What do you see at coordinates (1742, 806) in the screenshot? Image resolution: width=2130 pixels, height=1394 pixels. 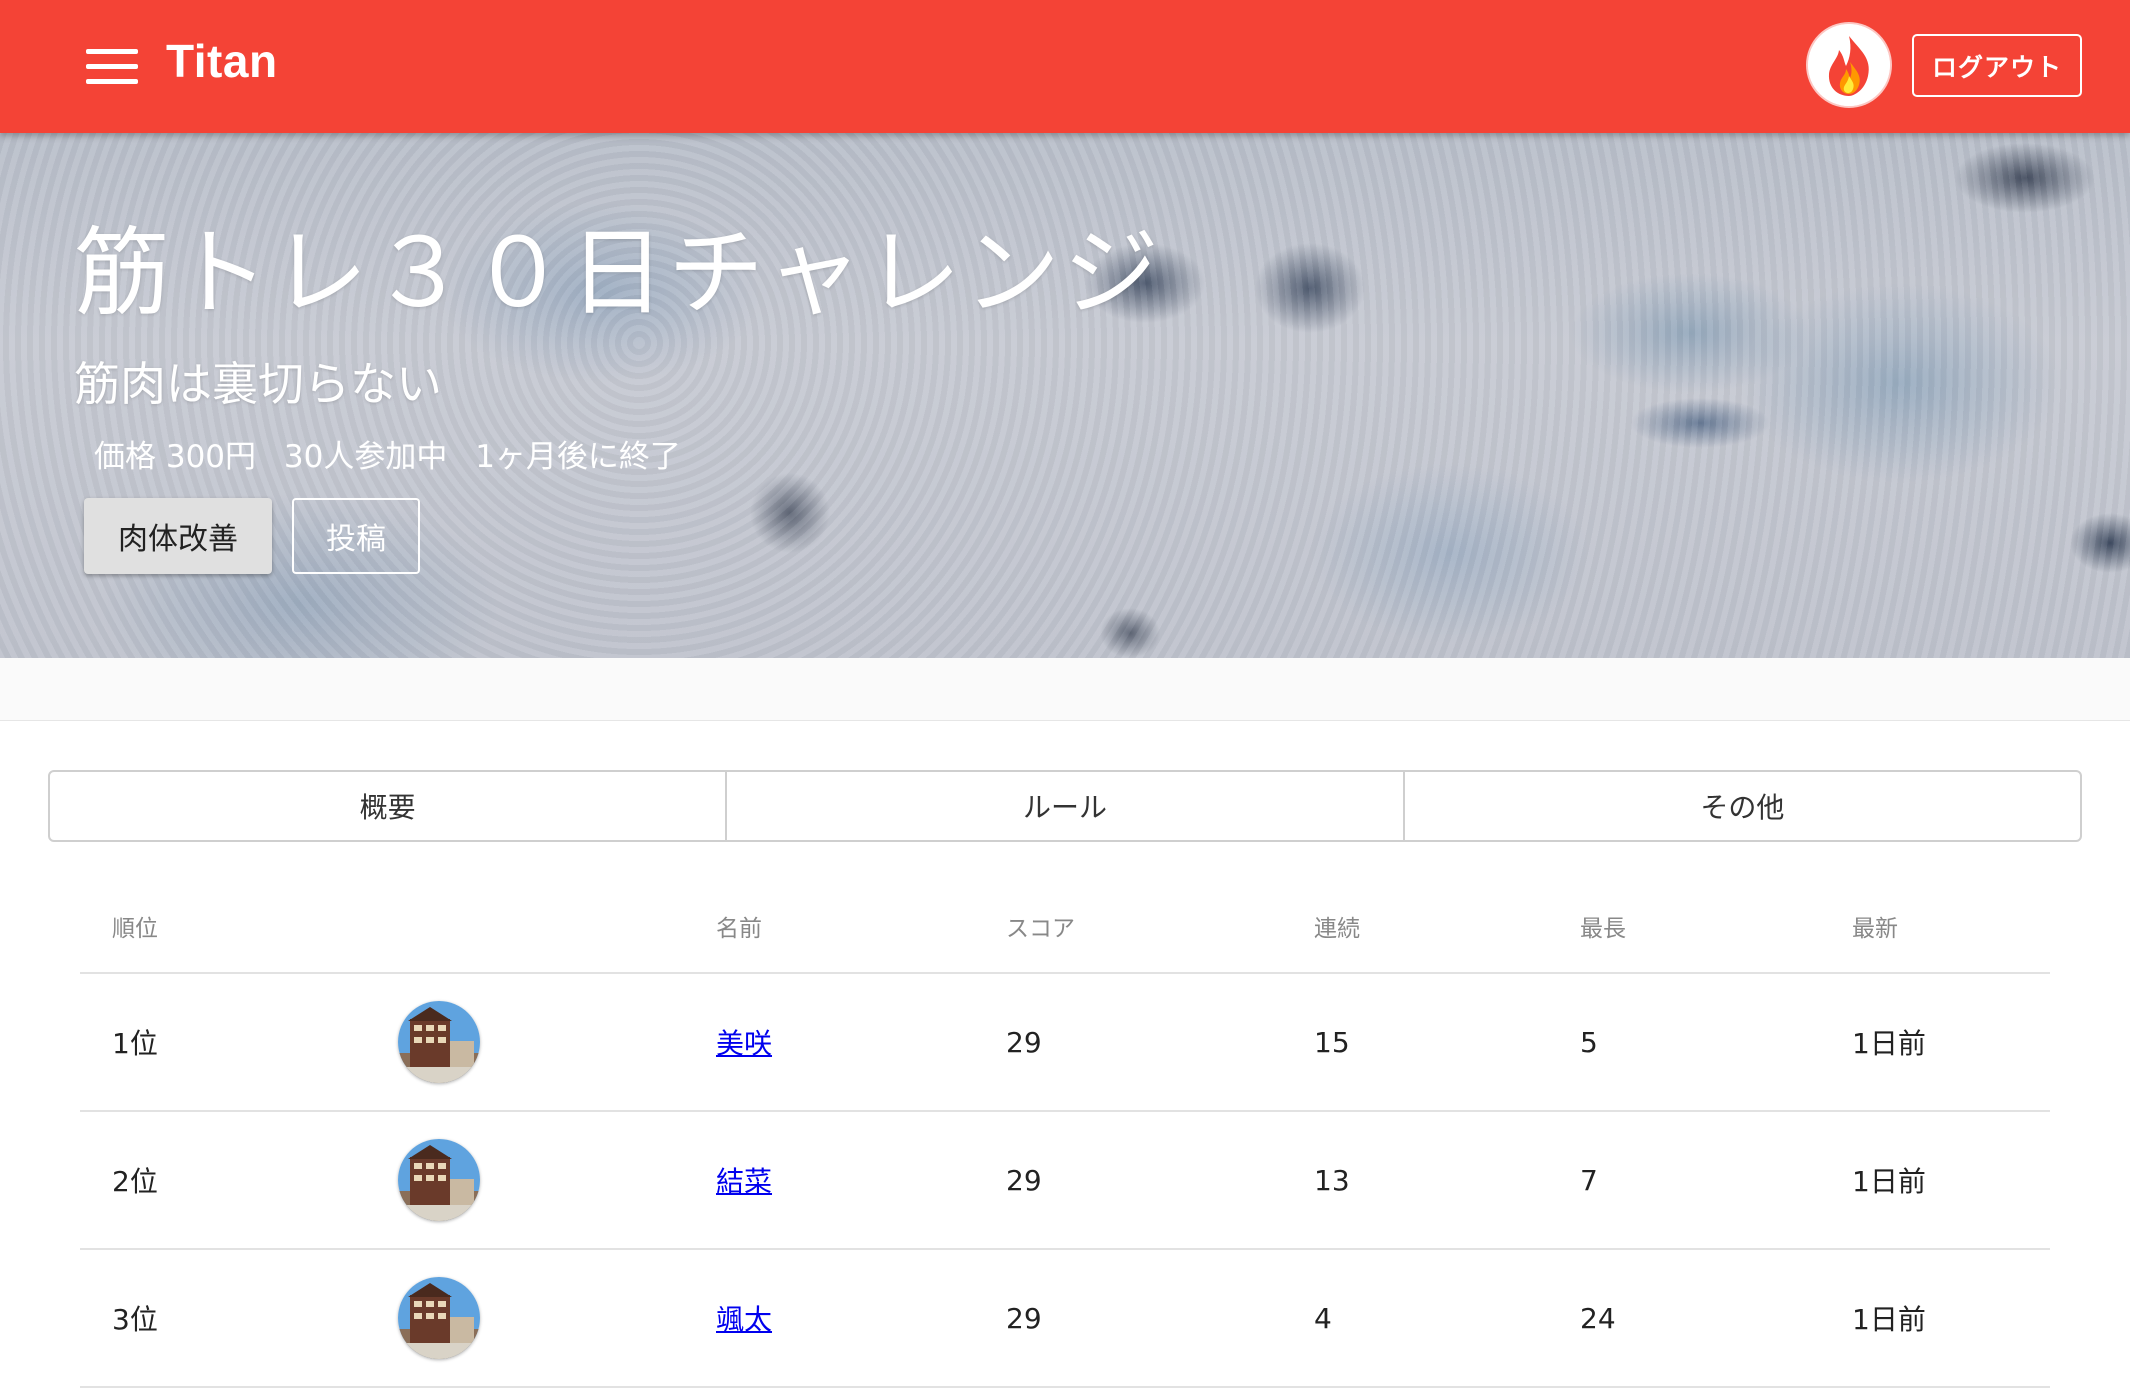 I see `tab-other: その他` at bounding box center [1742, 806].